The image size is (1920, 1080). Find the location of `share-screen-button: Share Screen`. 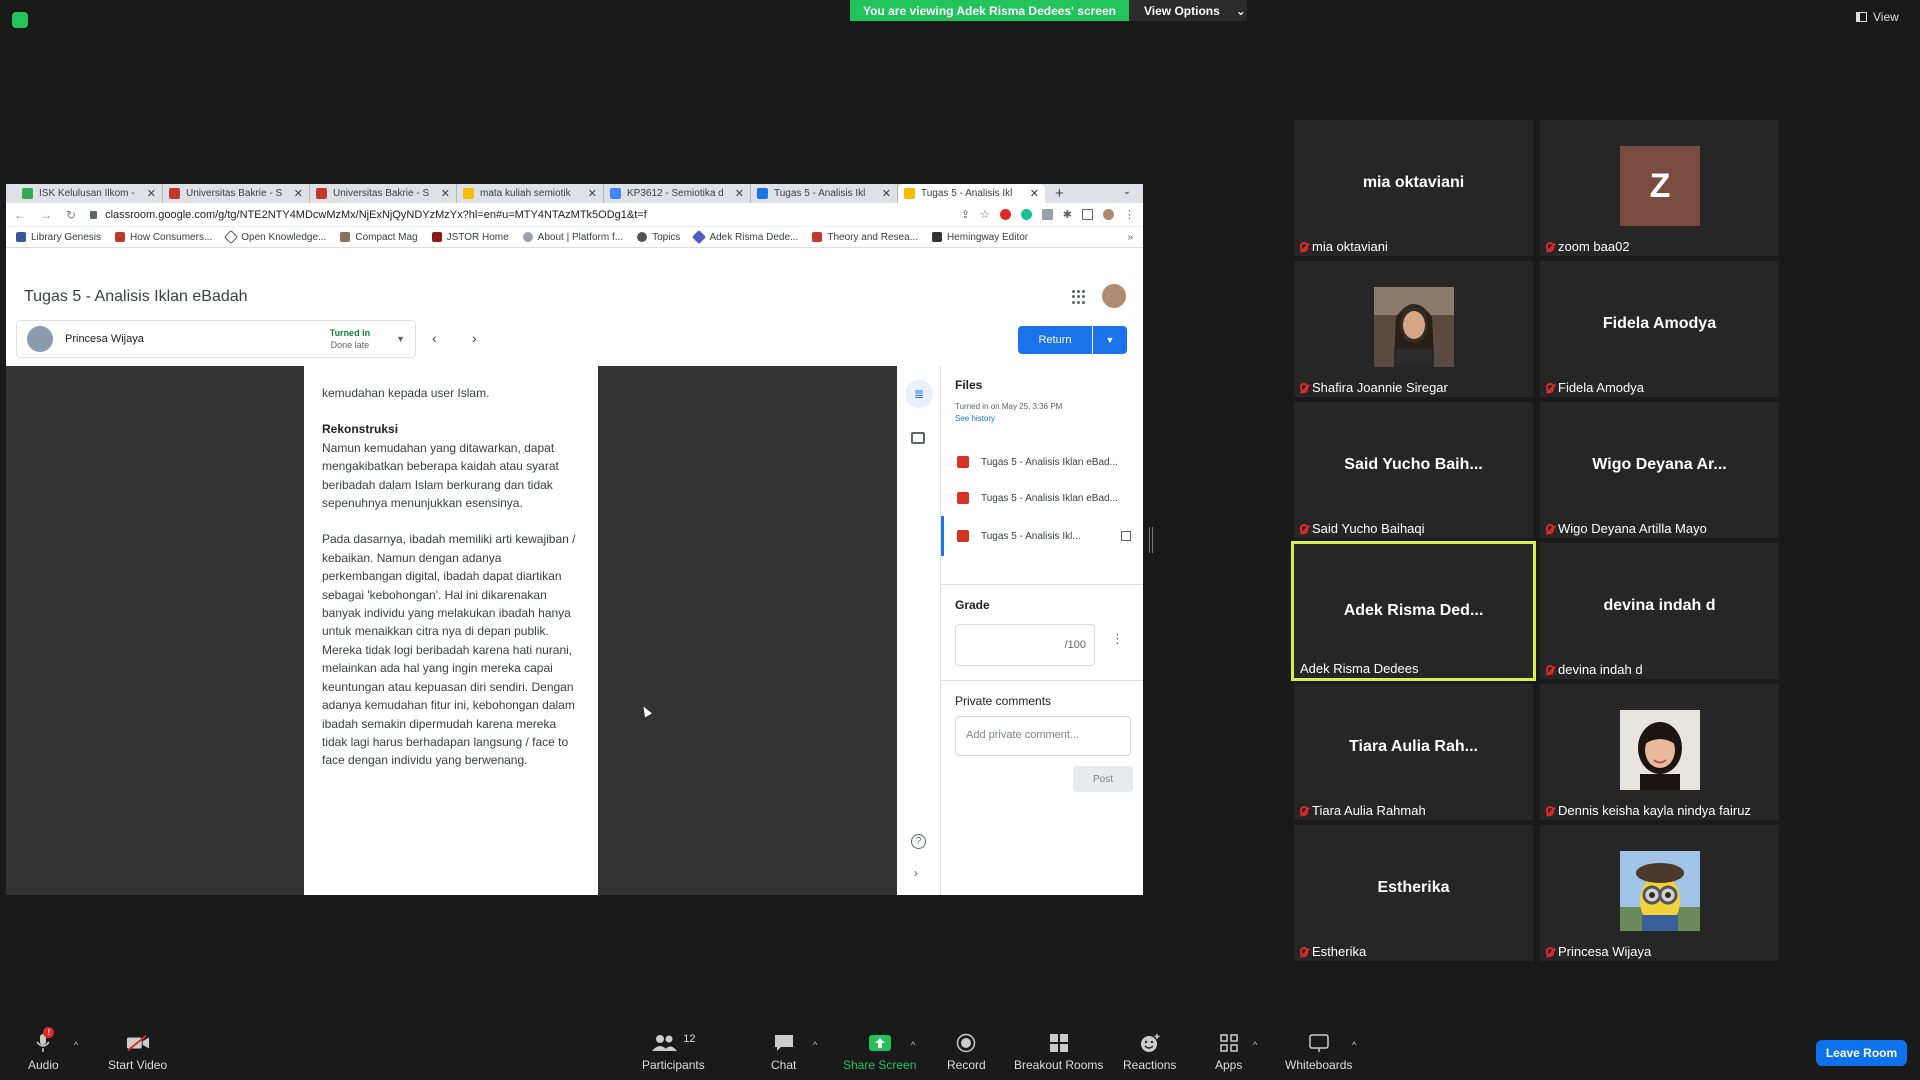

share-screen-button: Share Screen is located at coordinates (879, 1052).